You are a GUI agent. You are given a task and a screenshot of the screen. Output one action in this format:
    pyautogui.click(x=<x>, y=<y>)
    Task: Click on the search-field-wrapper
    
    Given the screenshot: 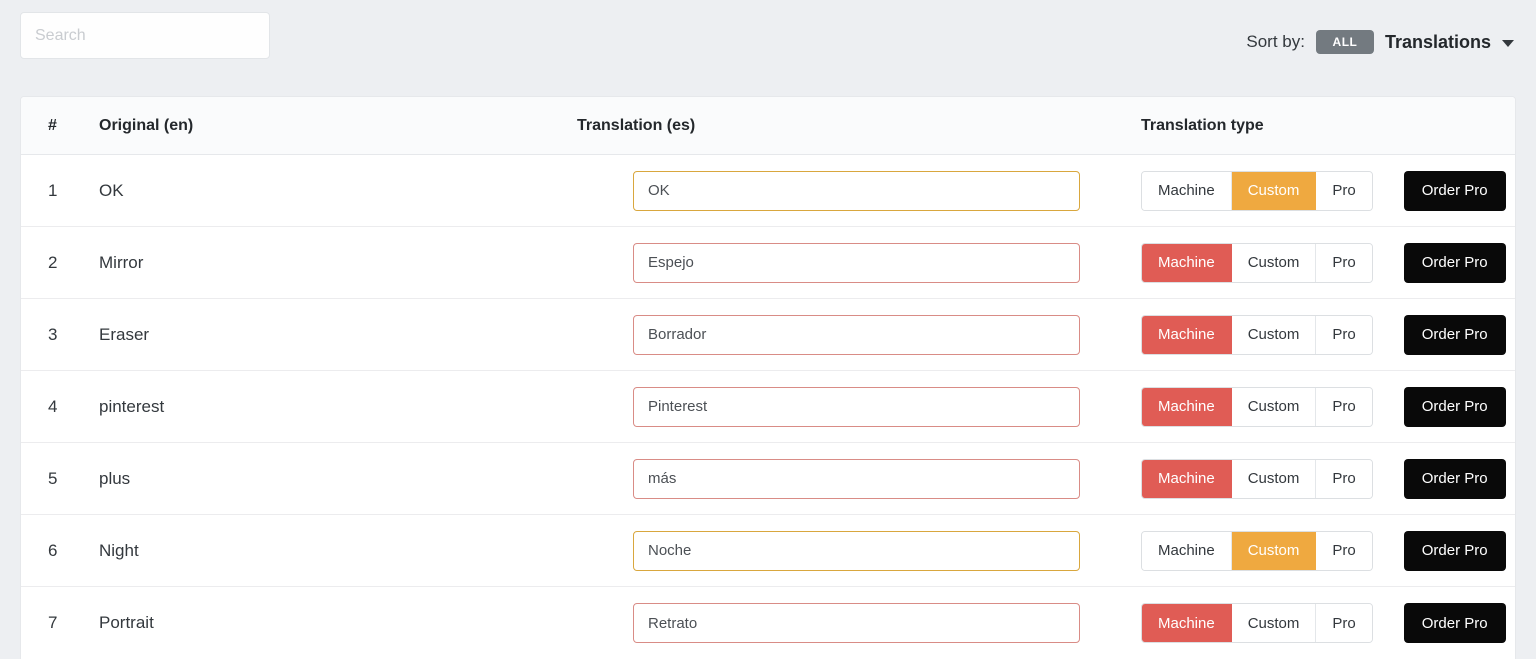 What is the action you would take?
    pyautogui.click(x=145, y=35)
    